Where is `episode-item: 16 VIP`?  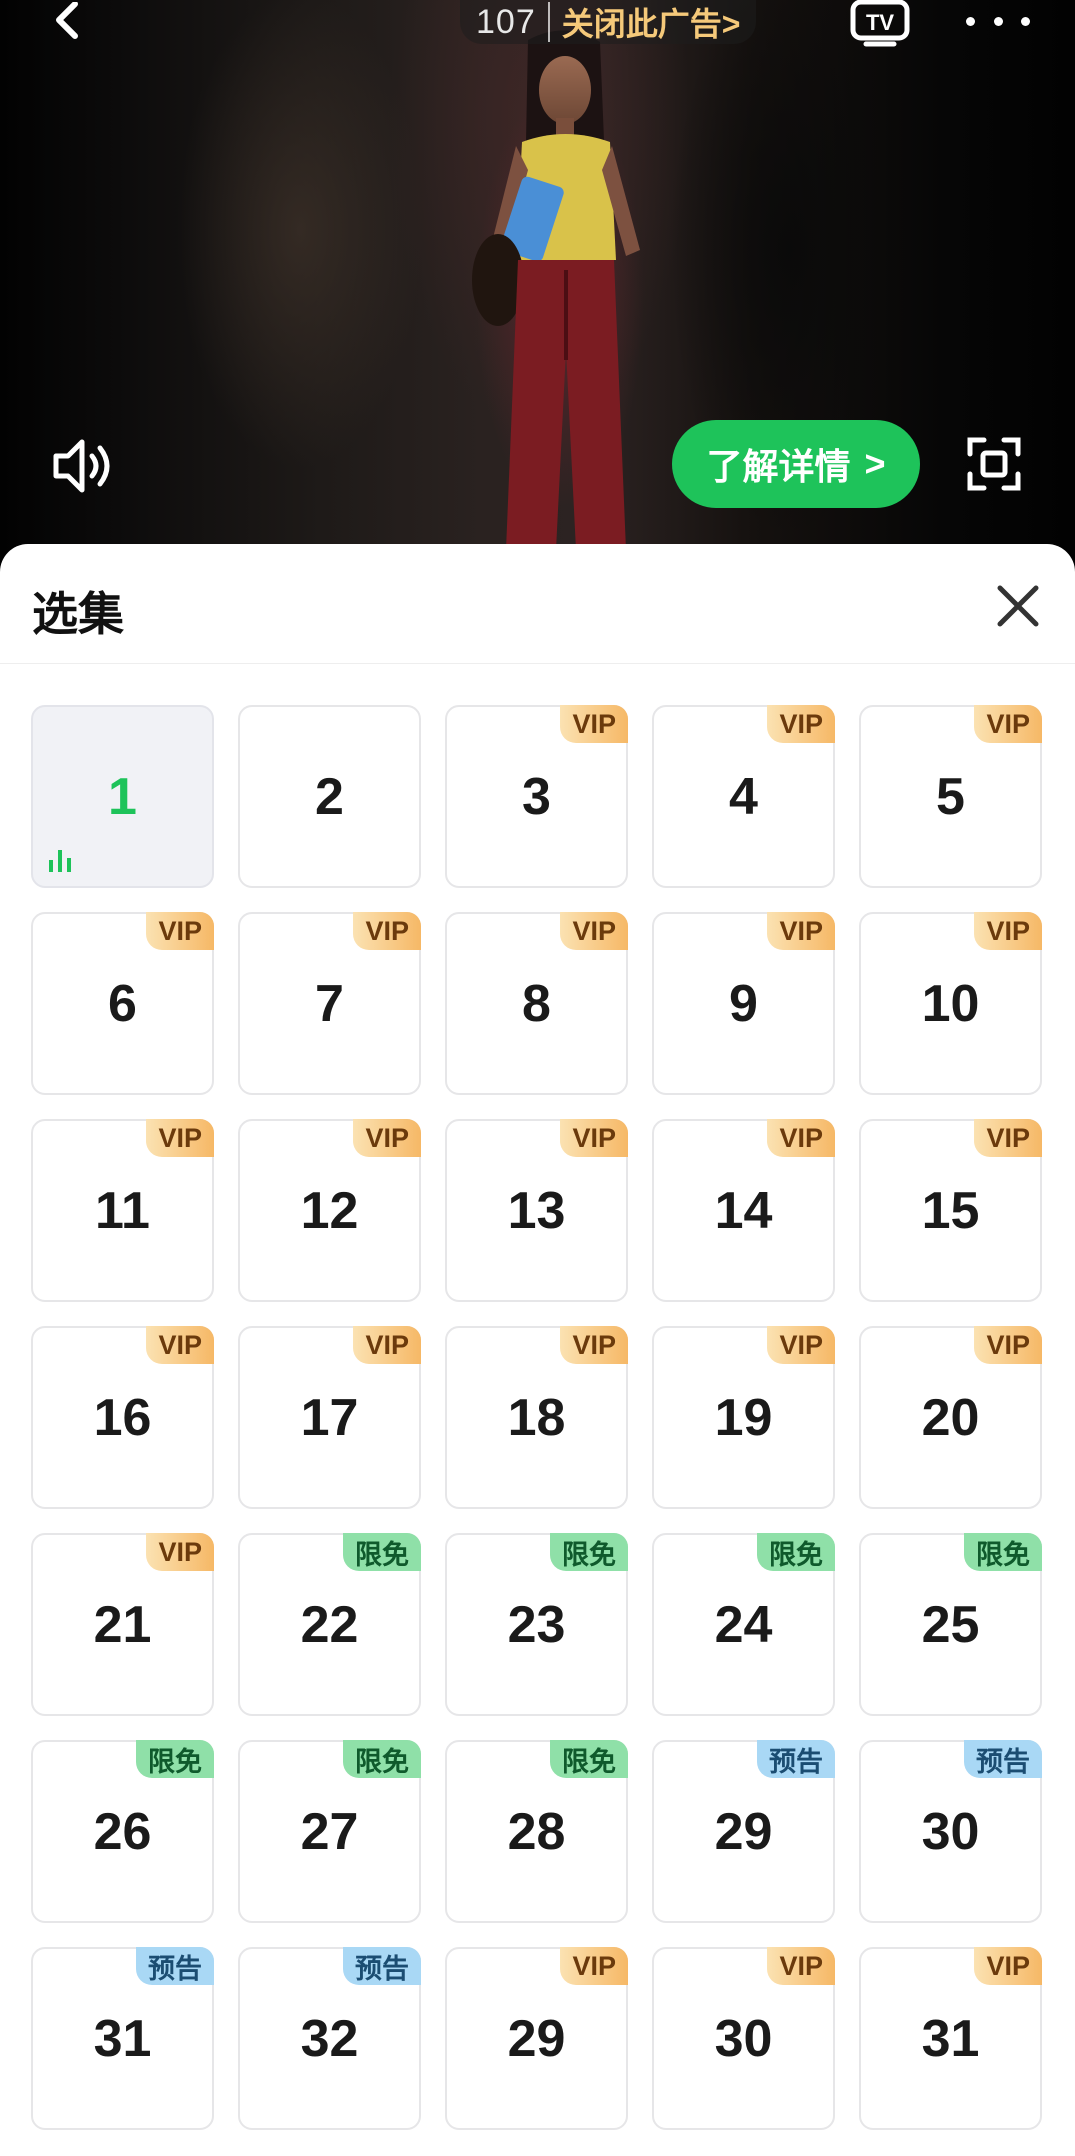 episode-item: 16 VIP is located at coordinates (122, 1417).